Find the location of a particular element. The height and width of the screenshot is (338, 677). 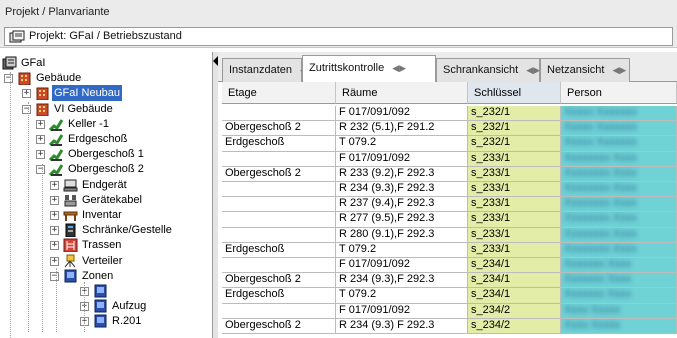

column-header: Etage is located at coordinates (279, 93).